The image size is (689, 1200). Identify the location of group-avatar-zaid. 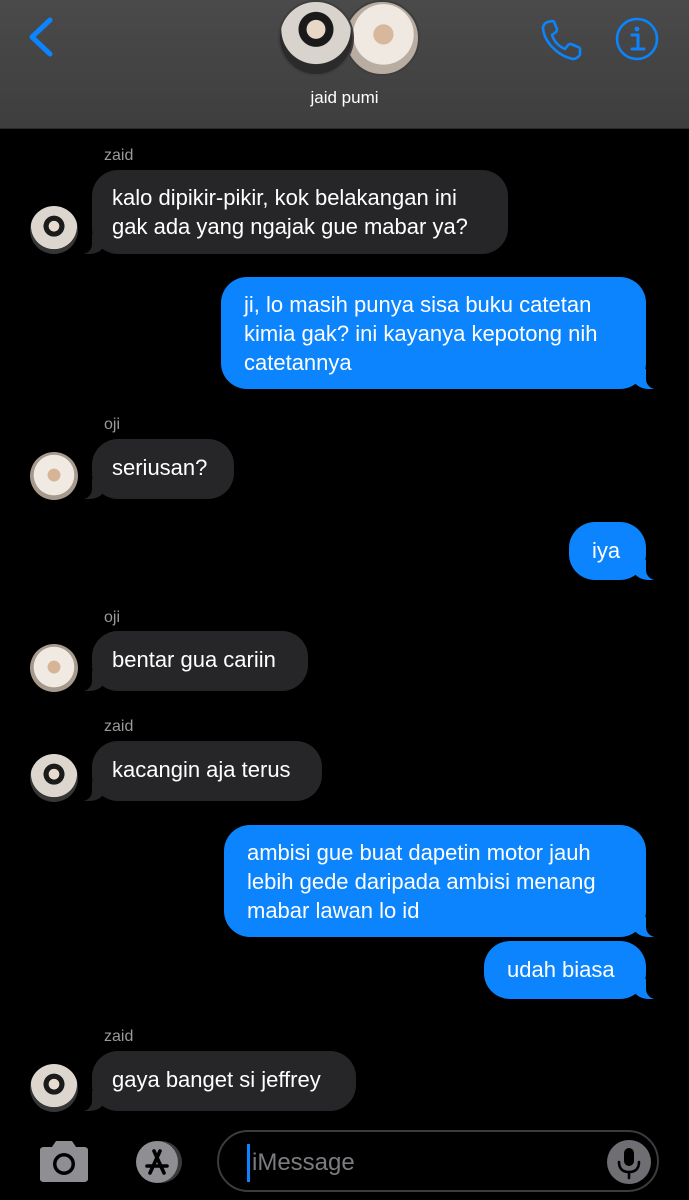
(316, 38).